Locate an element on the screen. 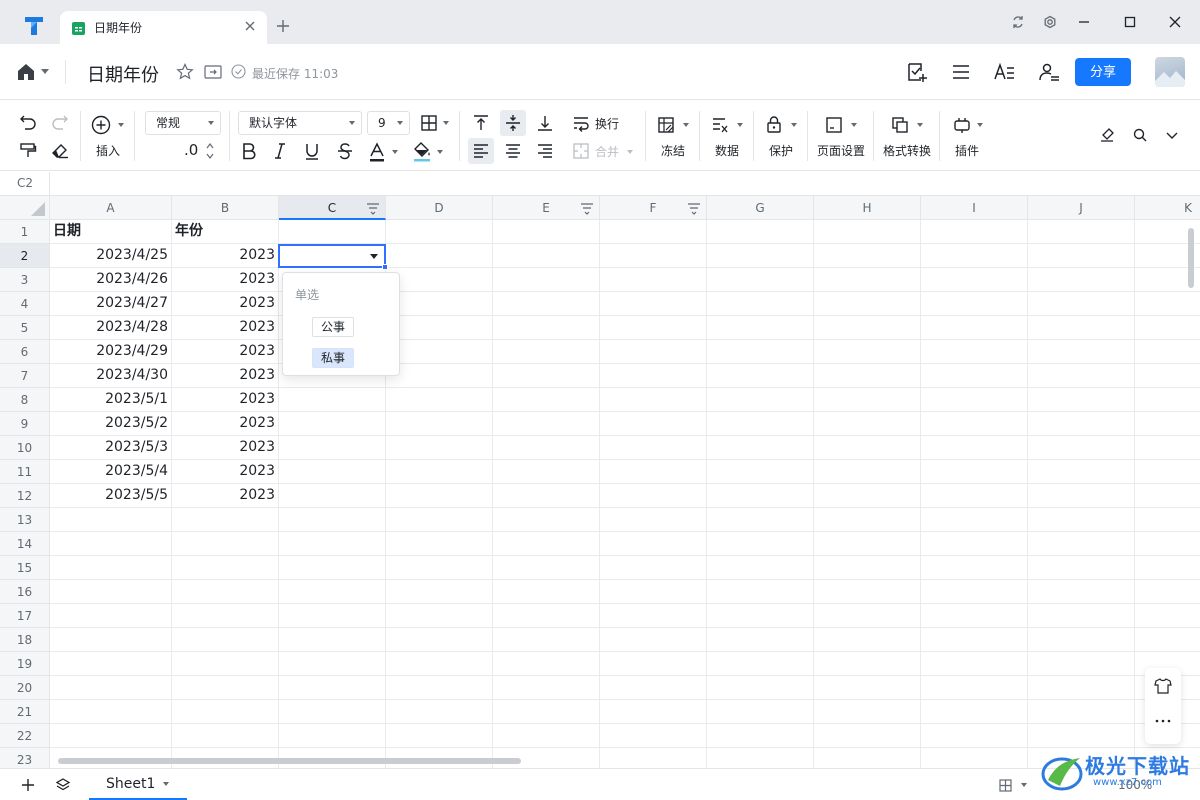 This screenshot has width=1200, height=800. redo-icon is located at coordinates (60, 122).